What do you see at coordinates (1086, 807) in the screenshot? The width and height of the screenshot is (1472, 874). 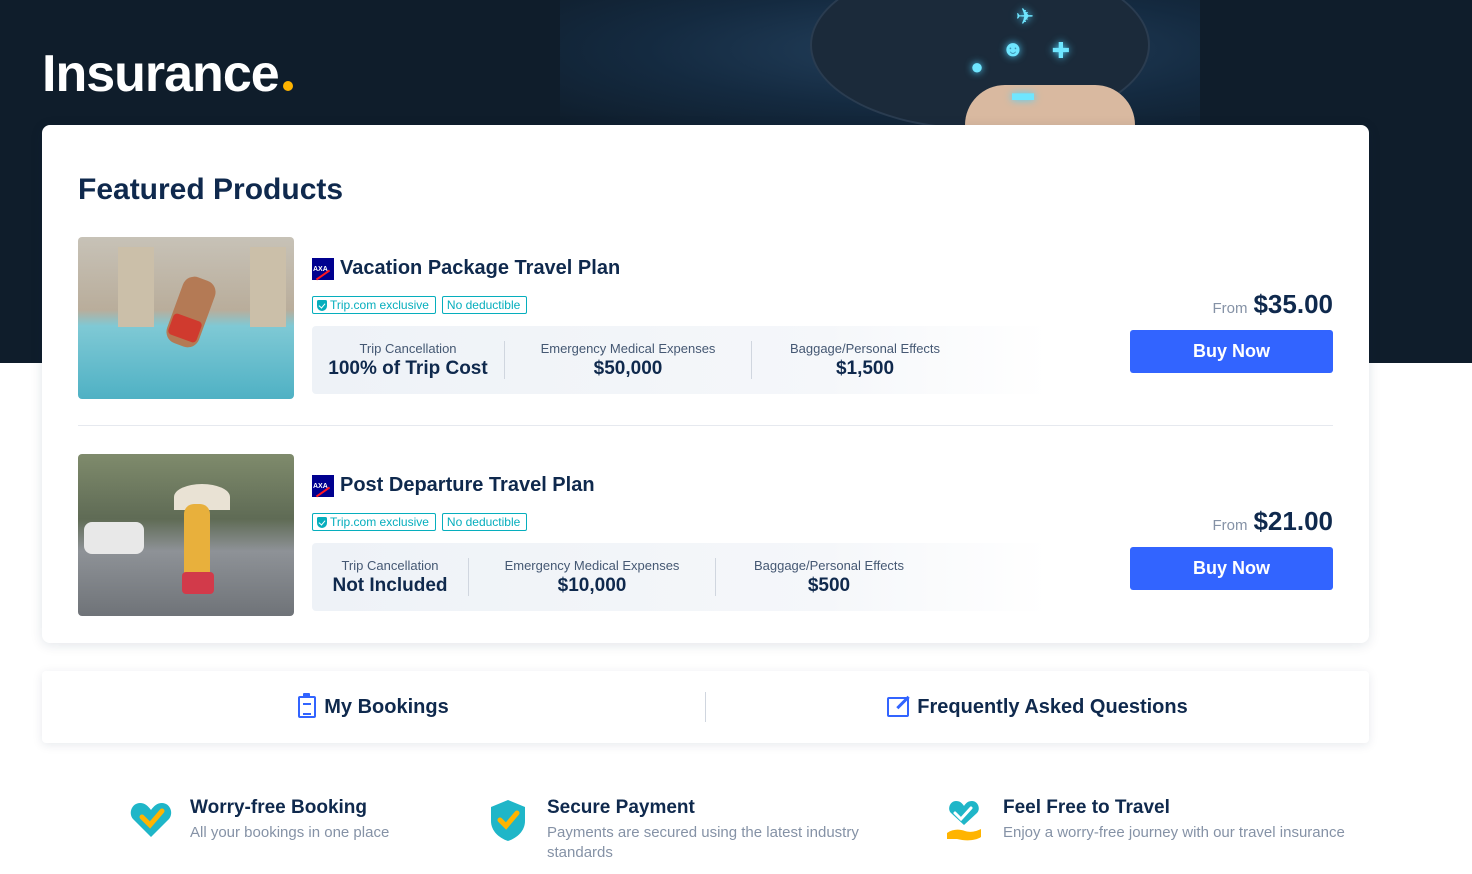 I see `feature-title: Feel Free to Travel` at bounding box center [1086, 807].